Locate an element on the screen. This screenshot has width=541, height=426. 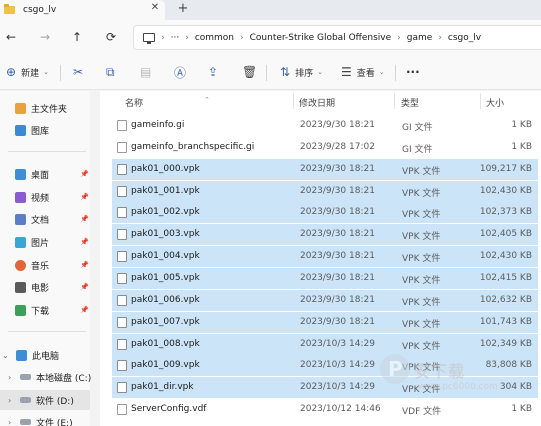
sidebar-item-music: 音乐 📌 is located at coordinates (45, 265).